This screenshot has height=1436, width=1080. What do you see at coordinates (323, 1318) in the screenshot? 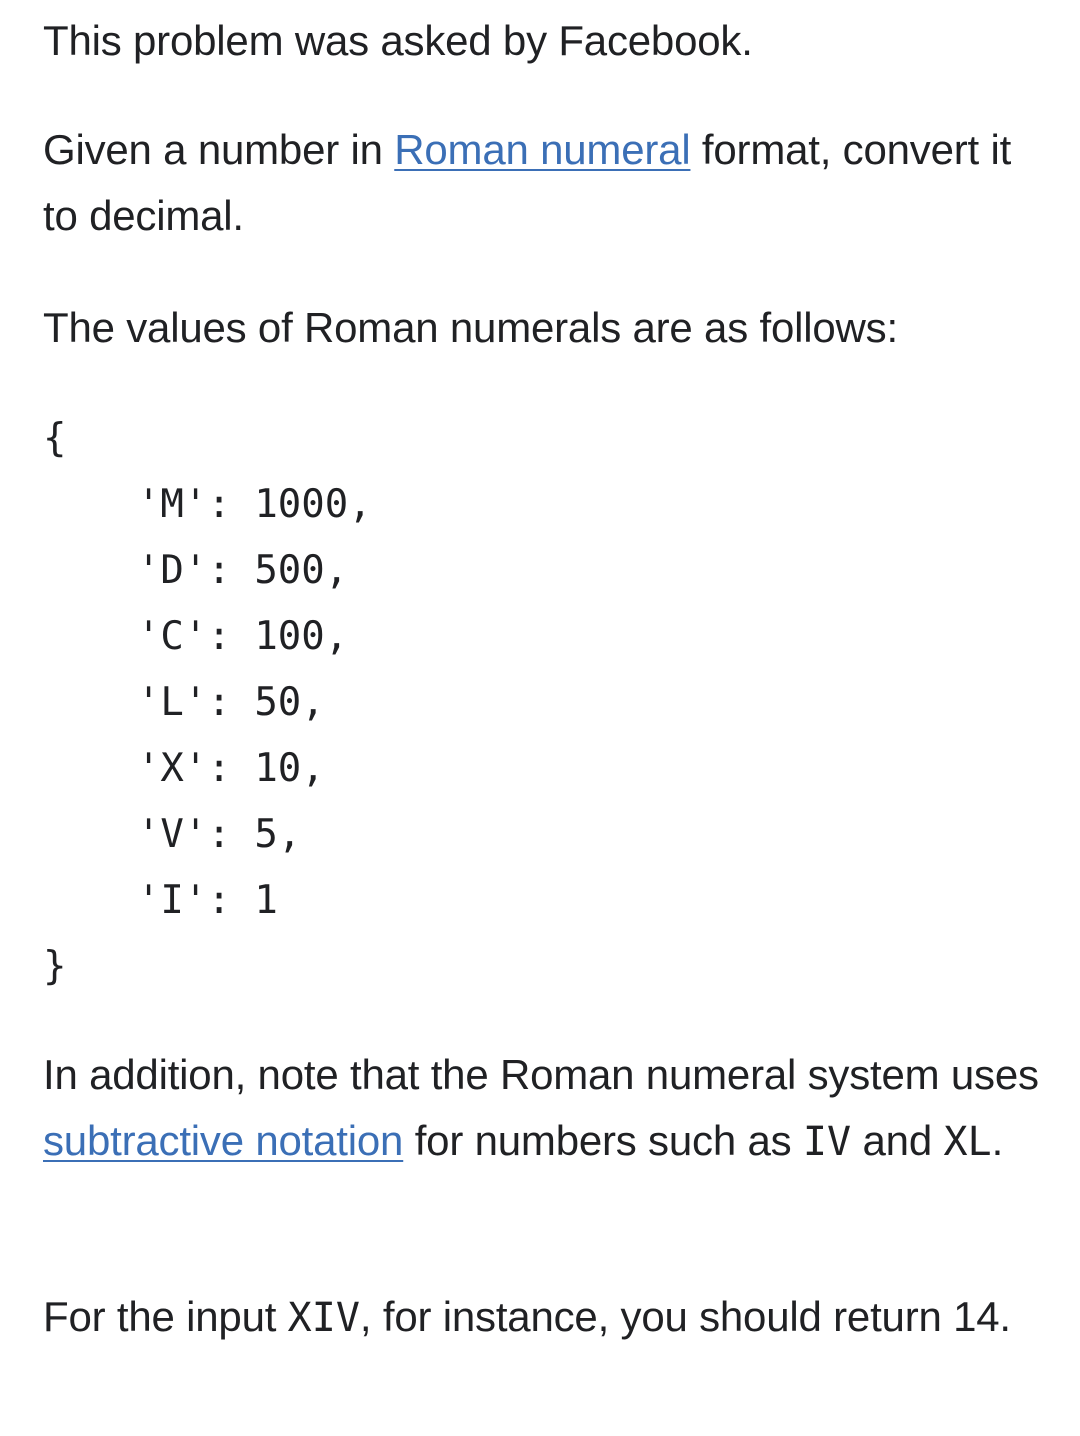
I see `inline-code-xiv: XIV` at bounding box center [323, 1318].